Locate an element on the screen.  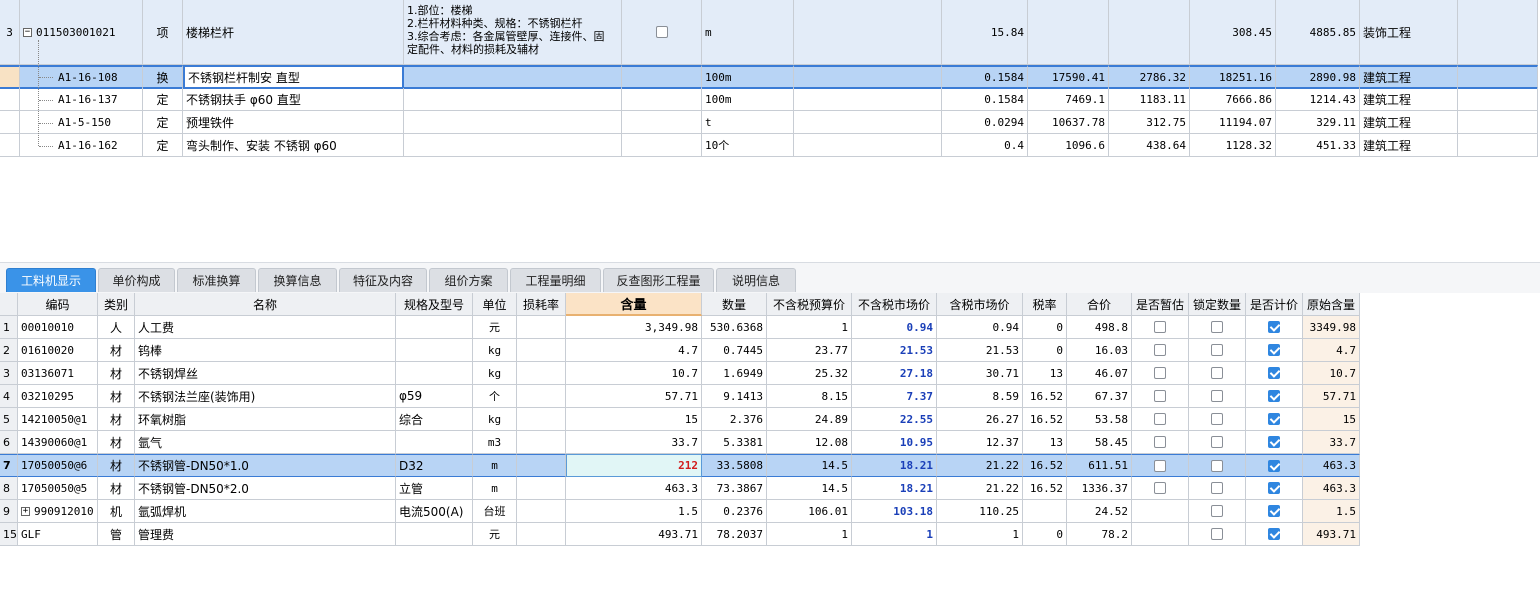
quota-name: 不锈钢扶手 φ60 直型 is located at coordinates (293, 99).